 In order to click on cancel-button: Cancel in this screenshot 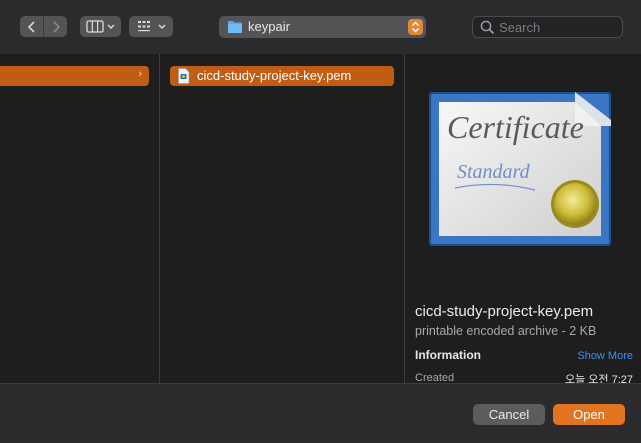, I will do `click(509, 414)`.